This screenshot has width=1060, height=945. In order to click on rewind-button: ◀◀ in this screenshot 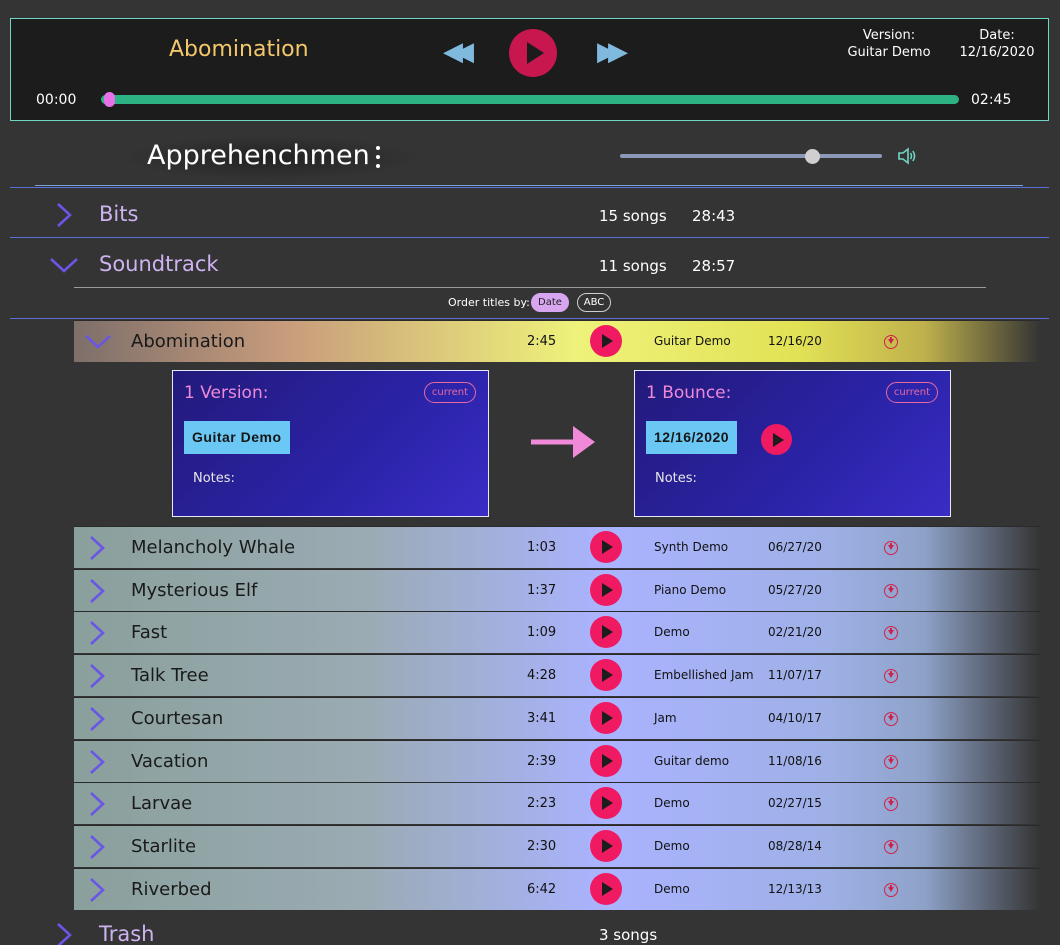, I will do `click(458, 52)`.